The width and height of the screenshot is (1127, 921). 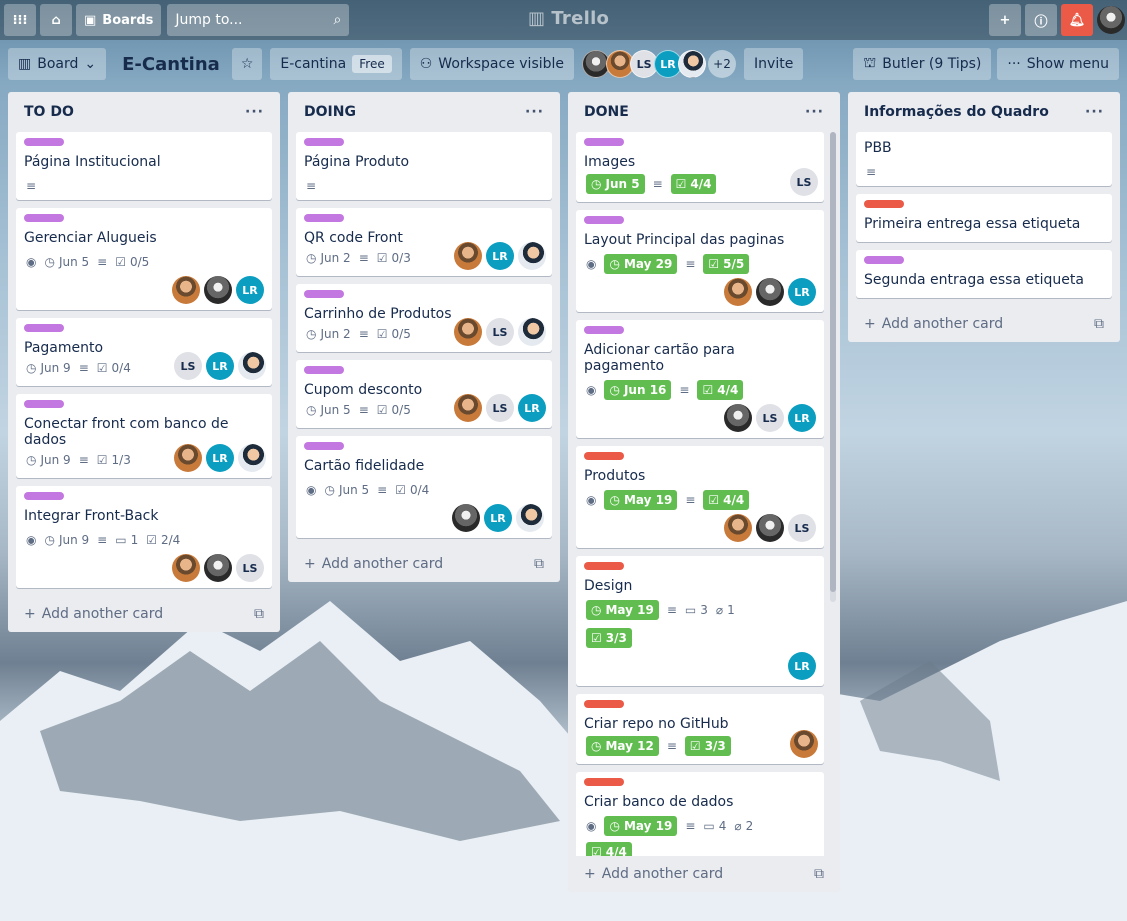 What do you see at coordinates (57, 64) in the screenshot?
I see `board-view-switcher: ▥ Board ⌄` at bounding box center [57, 64].